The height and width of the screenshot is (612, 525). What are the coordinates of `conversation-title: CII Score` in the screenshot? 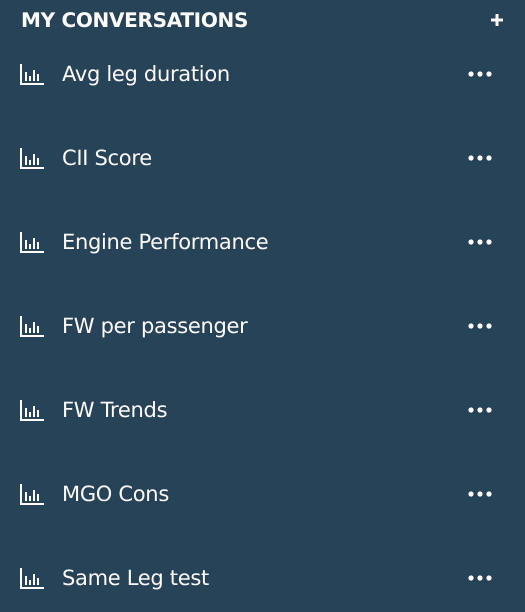 It's located at (107, 158).